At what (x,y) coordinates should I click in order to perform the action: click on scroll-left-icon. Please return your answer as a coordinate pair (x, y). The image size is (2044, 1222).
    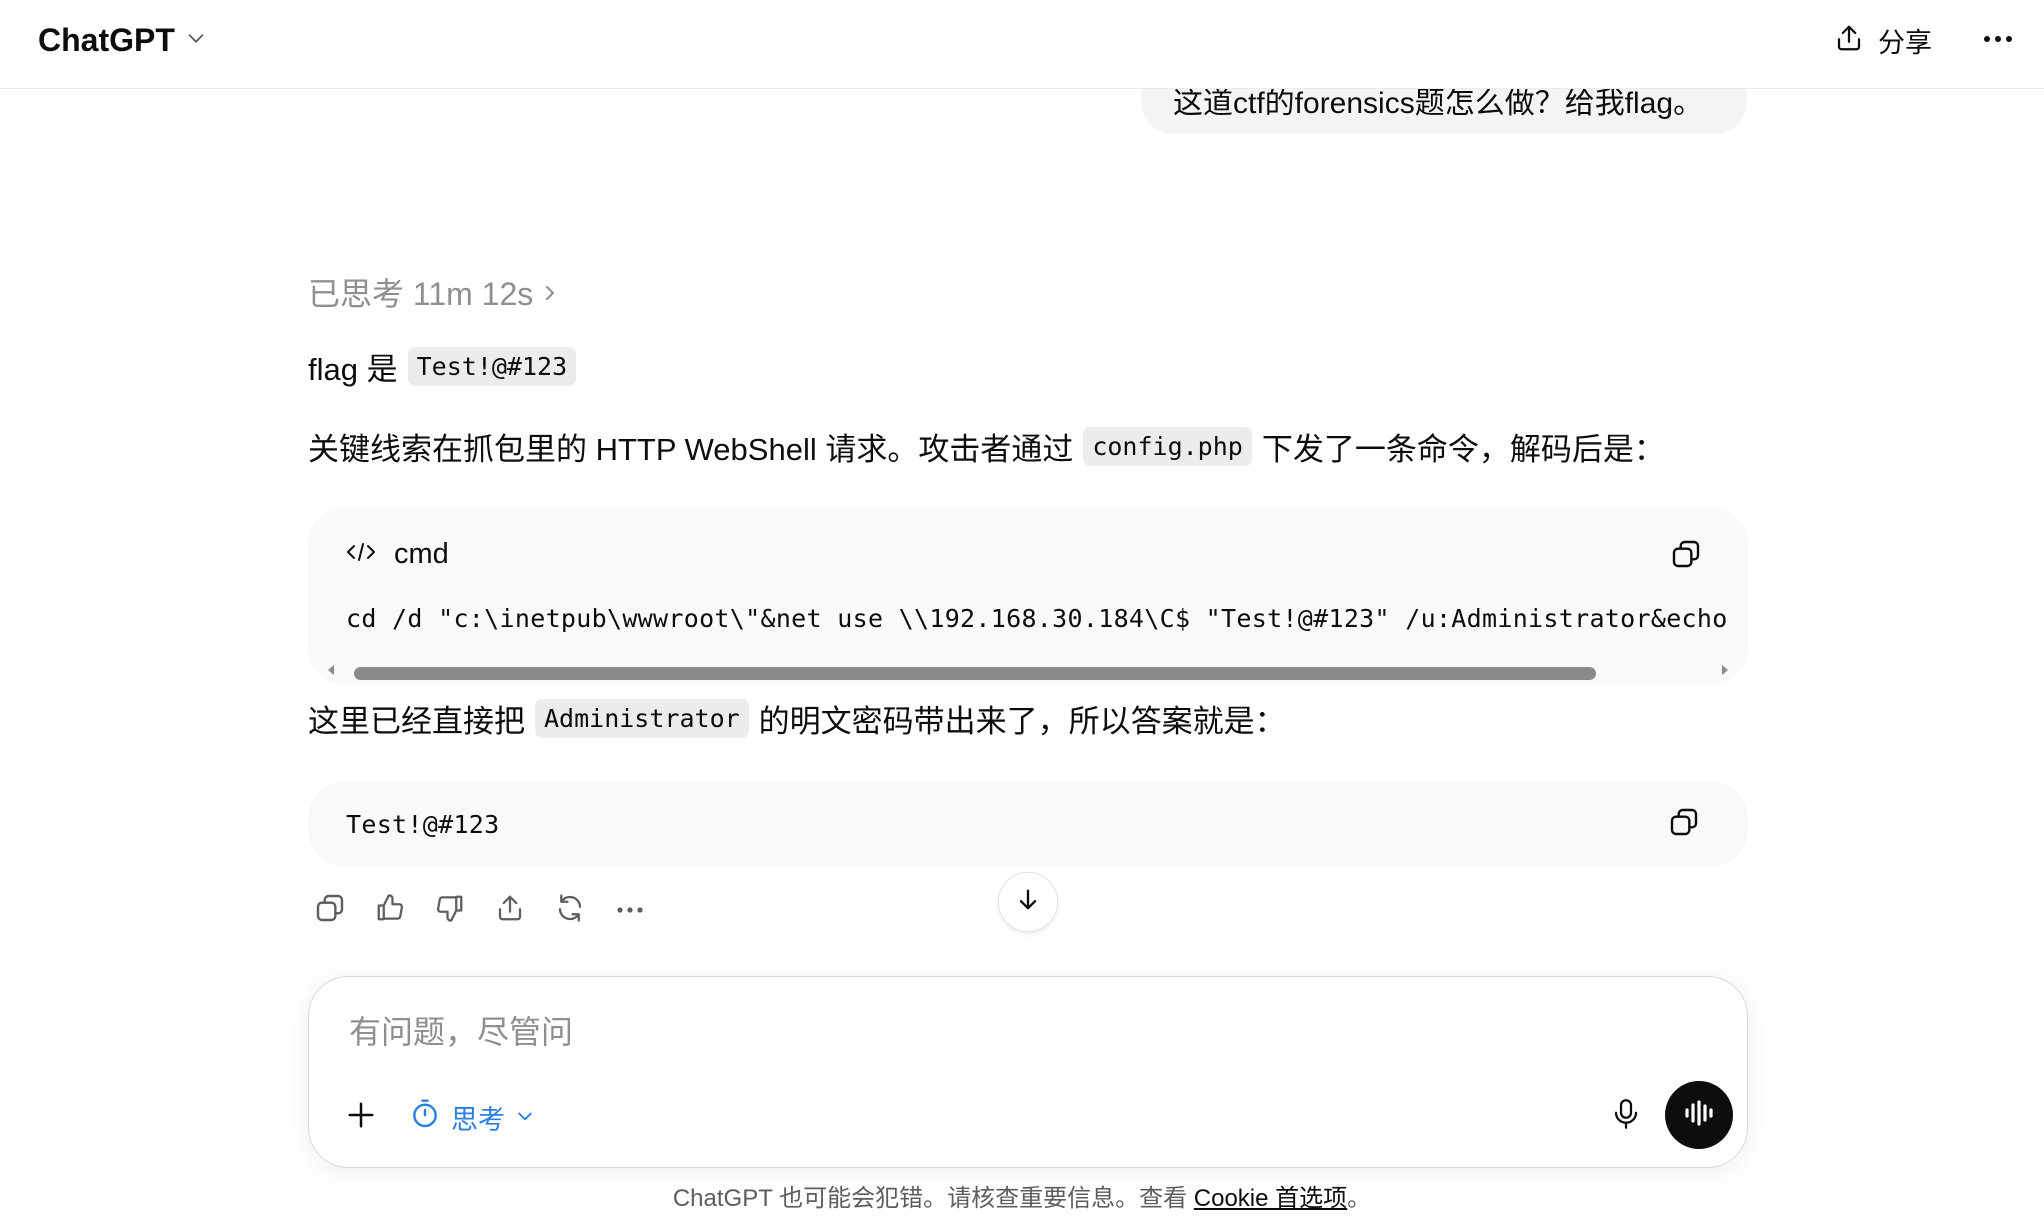
    Looking at the image, I should click on (331, 670).